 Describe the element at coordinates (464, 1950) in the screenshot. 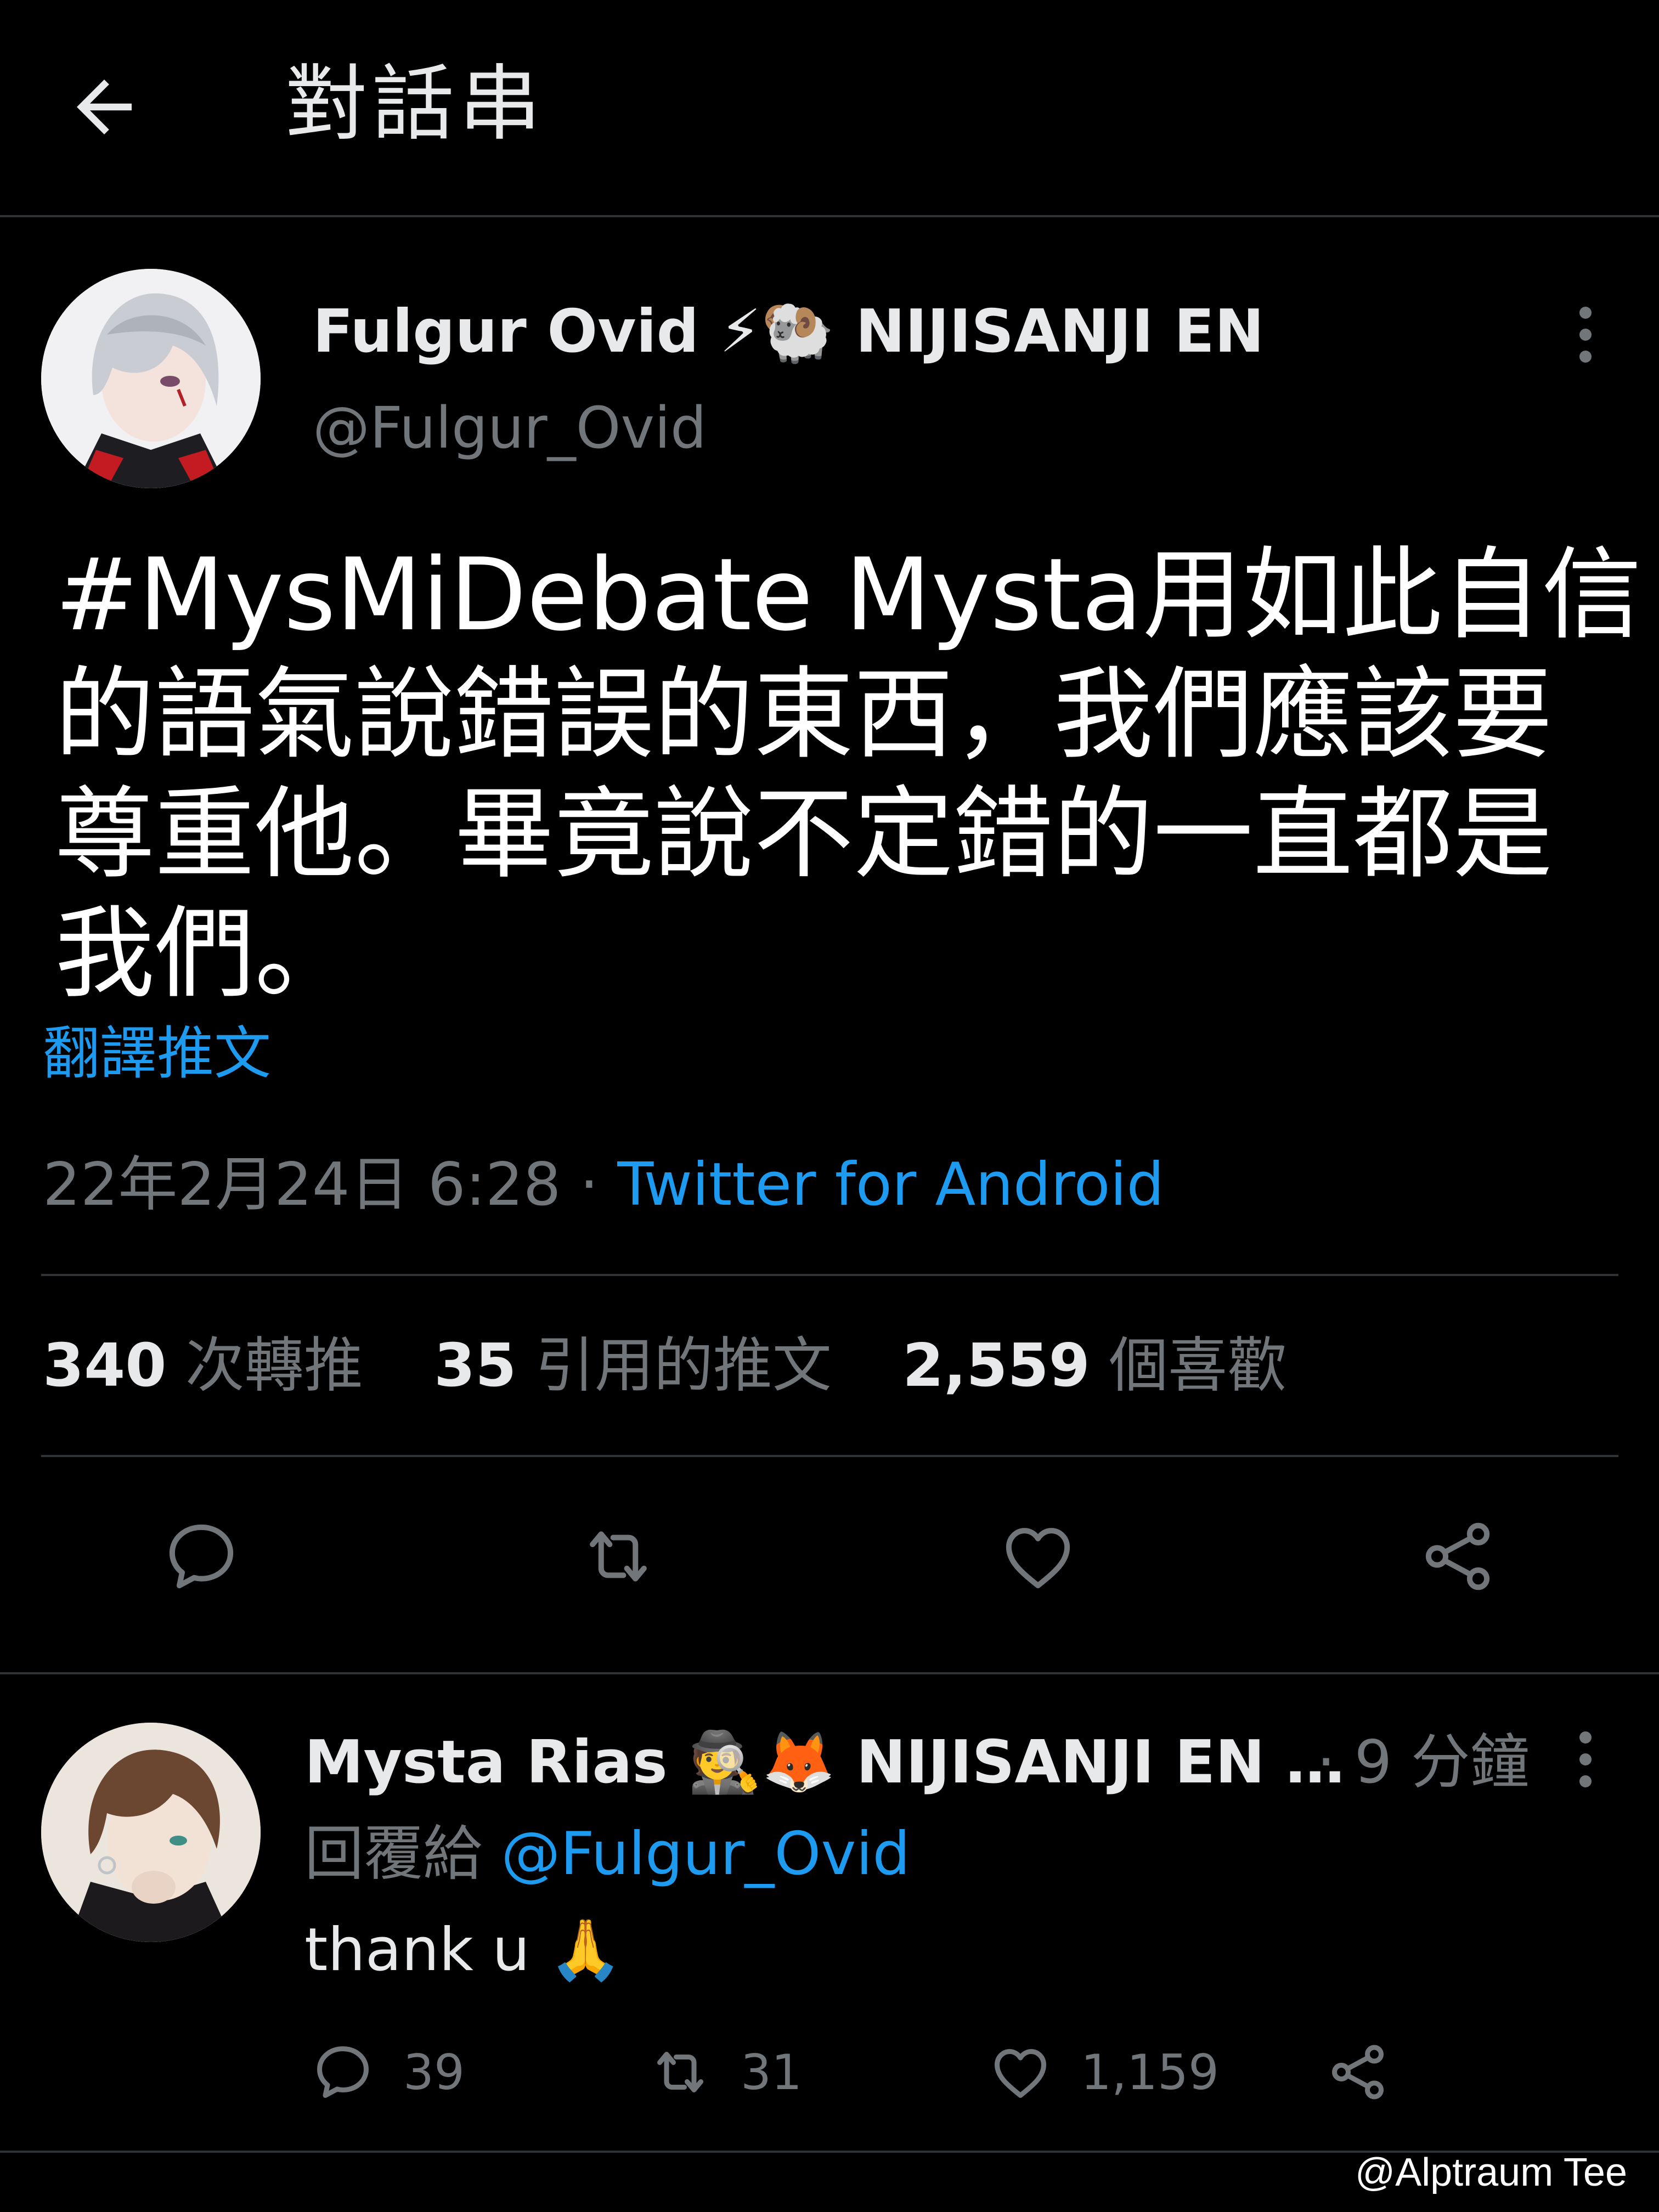

I see `reply-text: thank u 🙏` at that location.